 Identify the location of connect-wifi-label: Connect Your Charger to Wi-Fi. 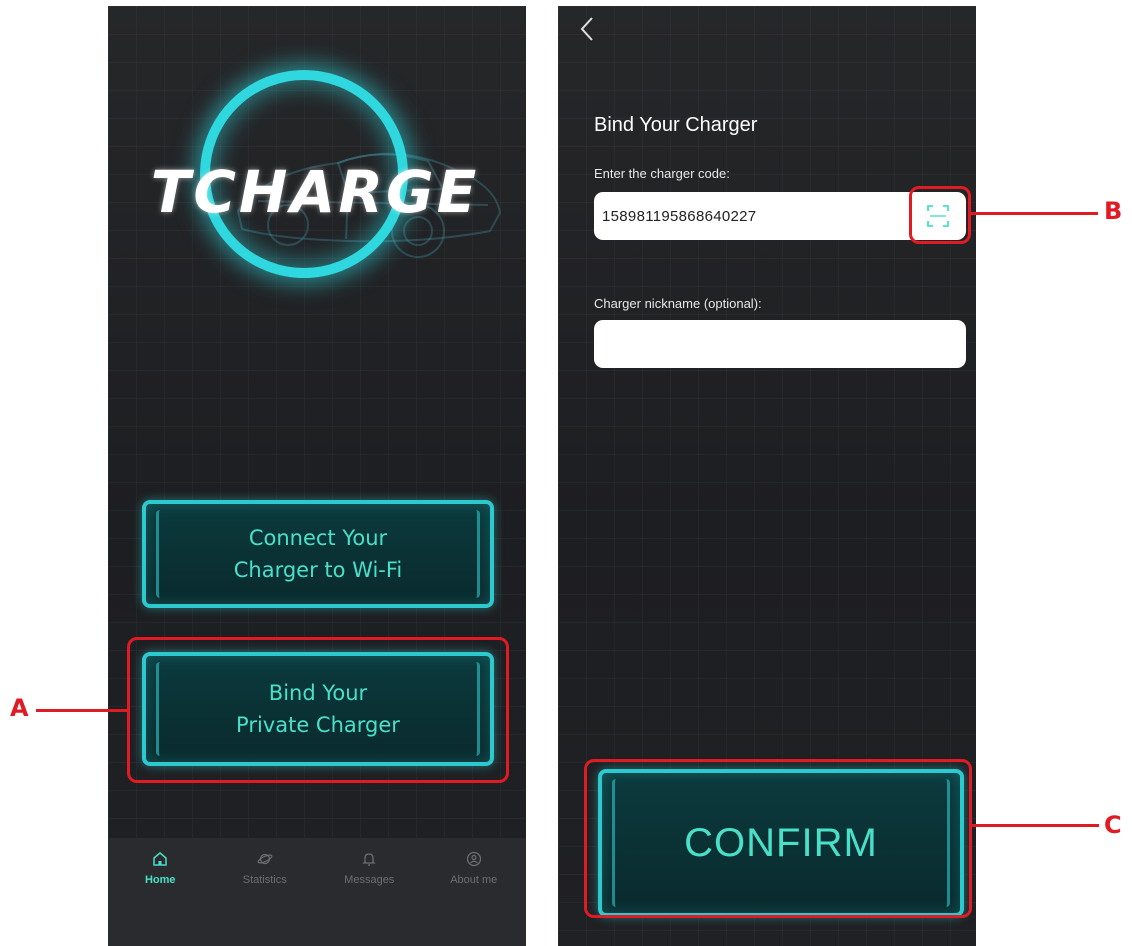
(318, 554).